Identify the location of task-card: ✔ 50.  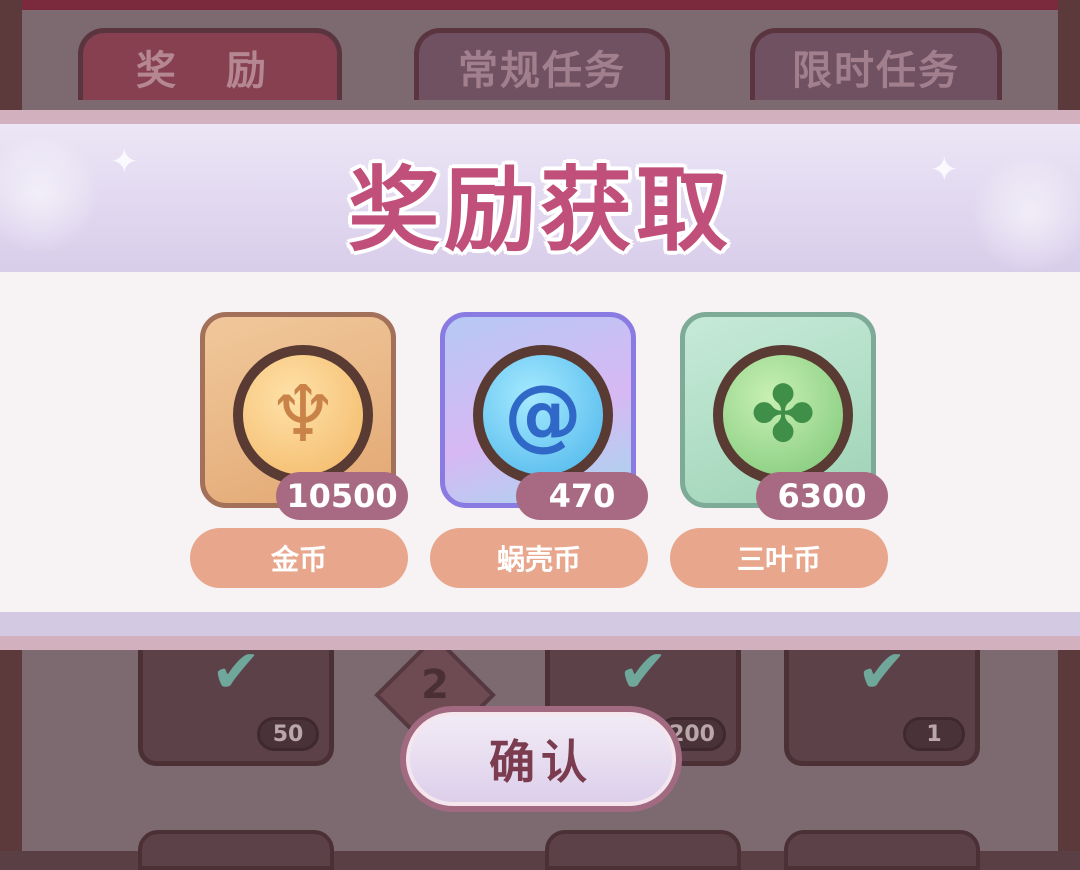
(236, 704).